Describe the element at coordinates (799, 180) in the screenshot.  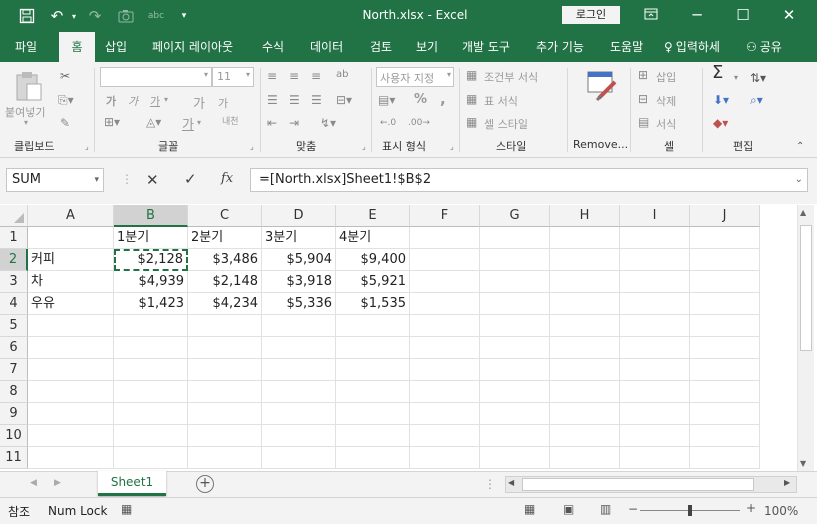
I see `expand-formula-bar-icon: ⌄` at that location.